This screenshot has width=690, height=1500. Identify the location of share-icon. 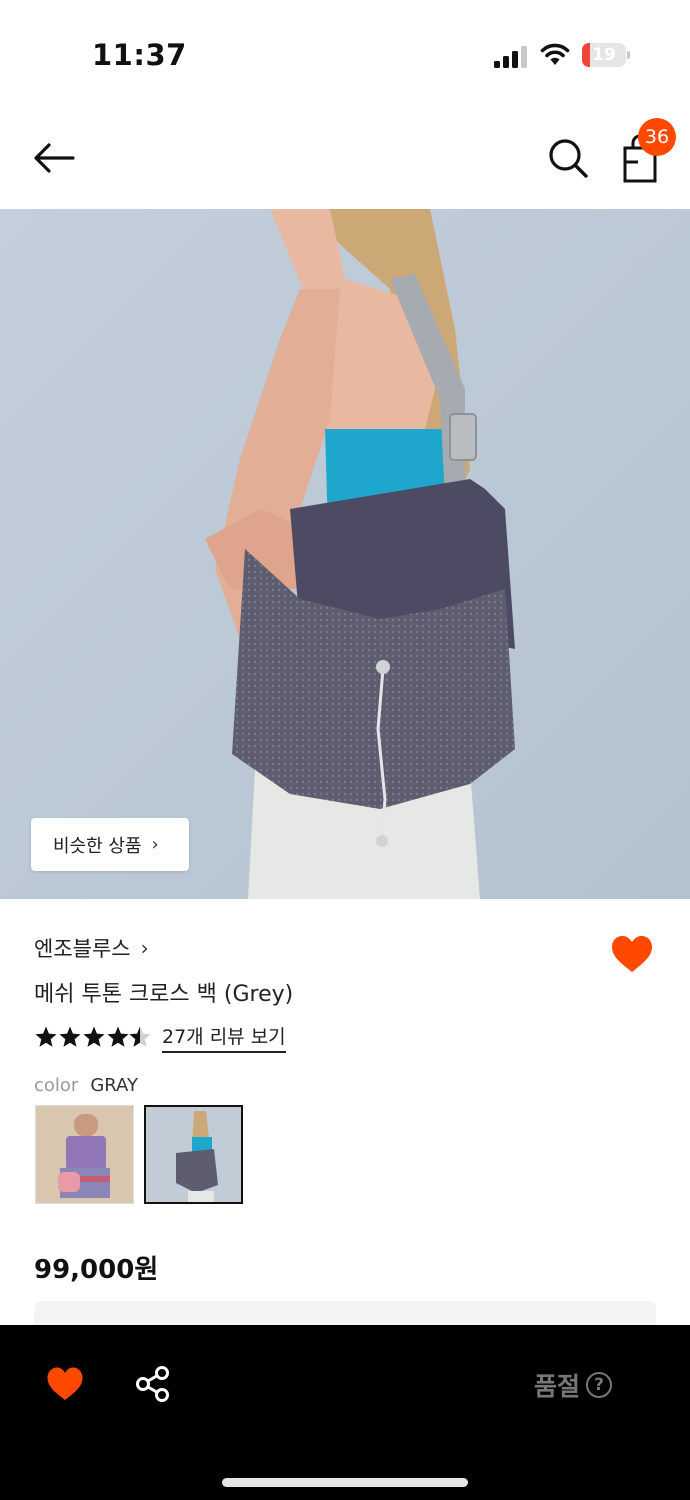
(153, 1384).